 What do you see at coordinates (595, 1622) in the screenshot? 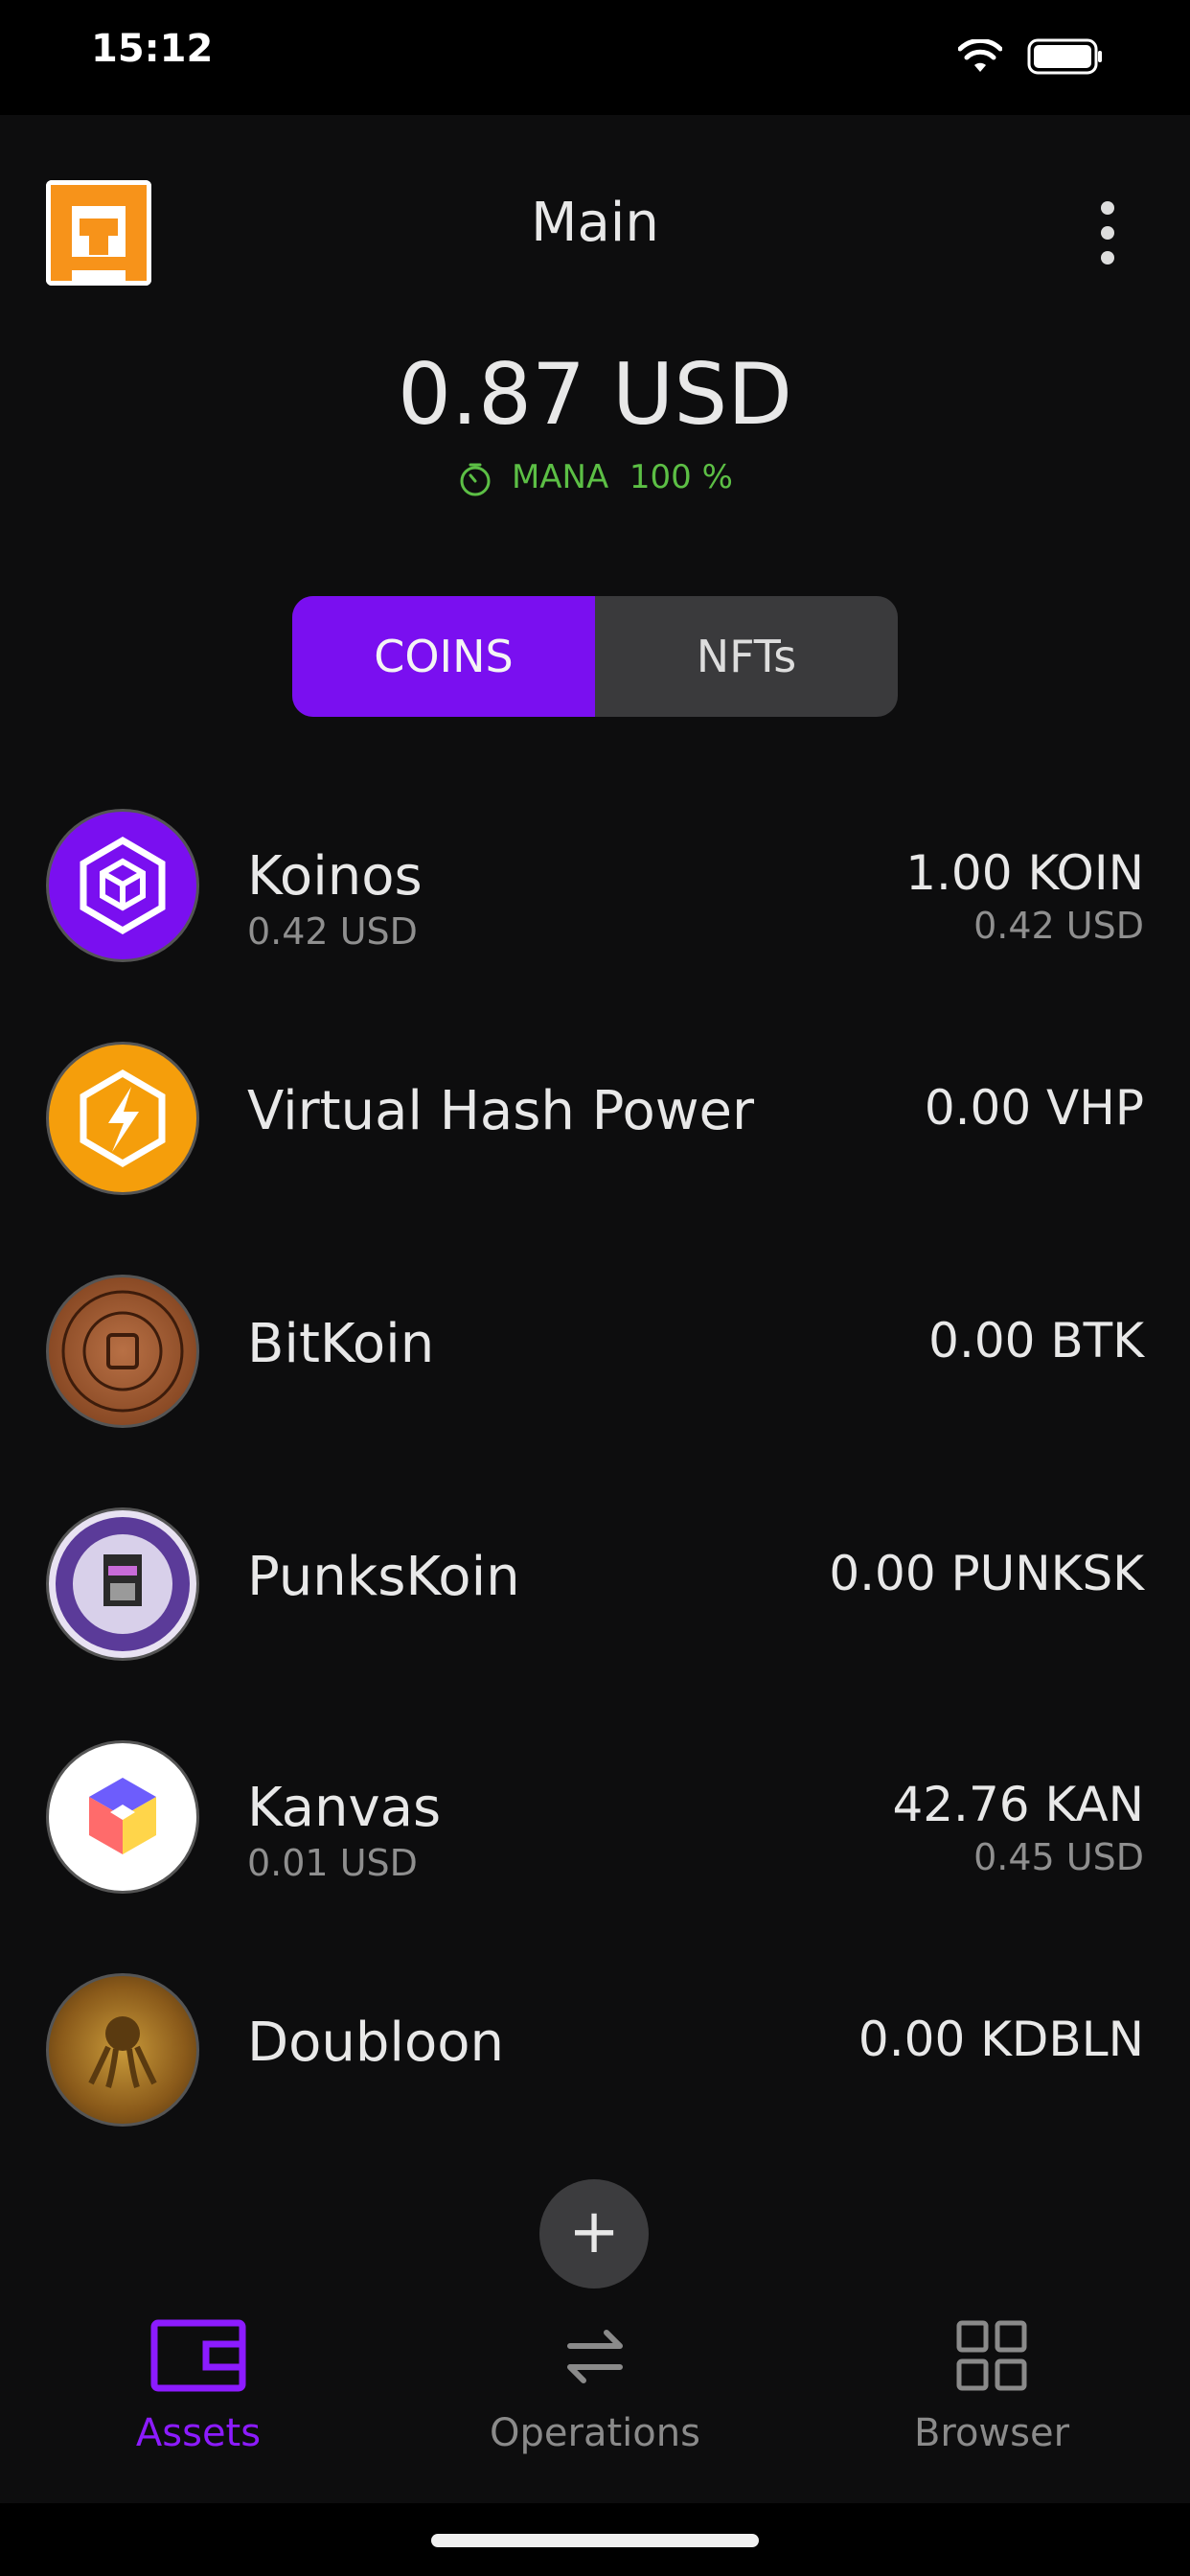
I see `list-item-punkskoin: PunksKoin 0.00 PUNKSK` at bounding box center [595, 1622].